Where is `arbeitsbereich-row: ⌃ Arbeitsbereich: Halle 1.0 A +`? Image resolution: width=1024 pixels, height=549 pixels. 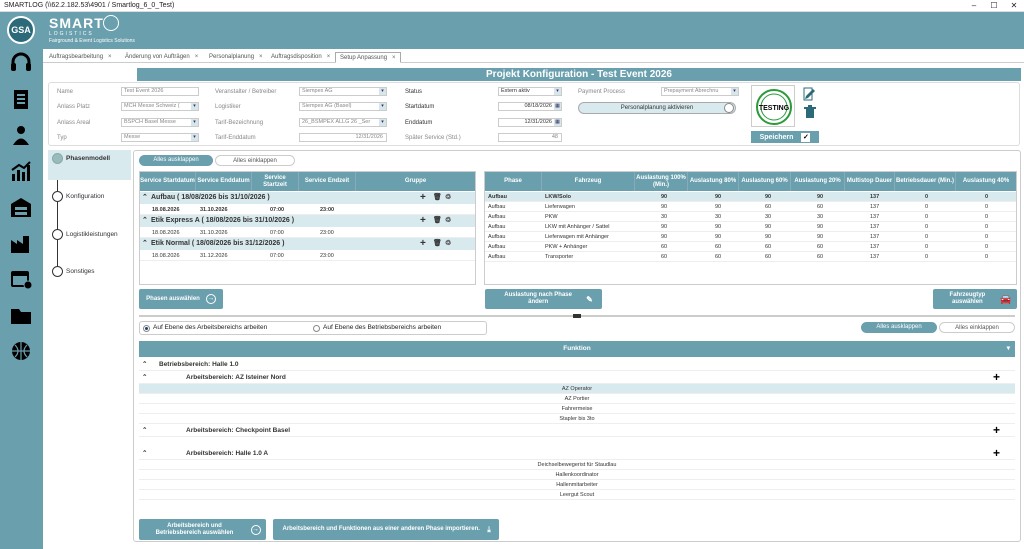
arbeitsbereich-row: ⌃ Arbeitsbereich: Halle 1.0 A + is located at coordinates (577, 453).